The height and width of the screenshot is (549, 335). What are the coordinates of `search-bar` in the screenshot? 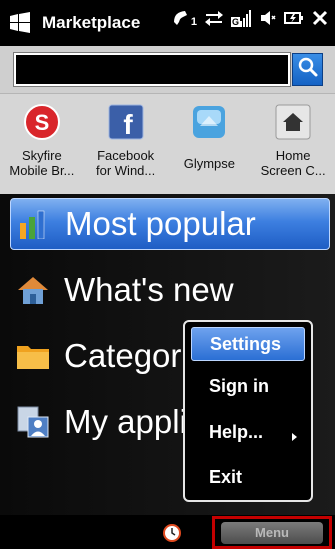 It's located at (167, 70).